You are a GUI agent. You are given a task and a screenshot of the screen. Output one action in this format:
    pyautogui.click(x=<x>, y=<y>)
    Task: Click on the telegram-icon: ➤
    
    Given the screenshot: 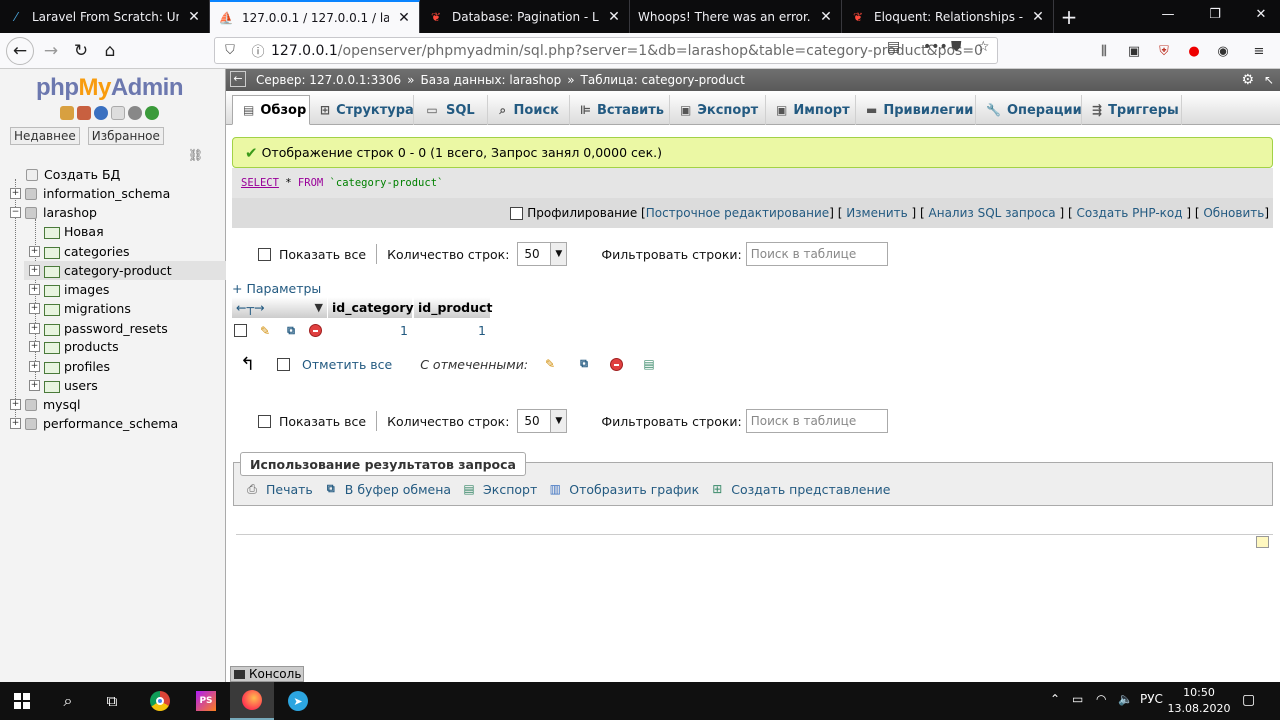 What is the action you would take?
    pyautogui.click(x=298, y=701)
    